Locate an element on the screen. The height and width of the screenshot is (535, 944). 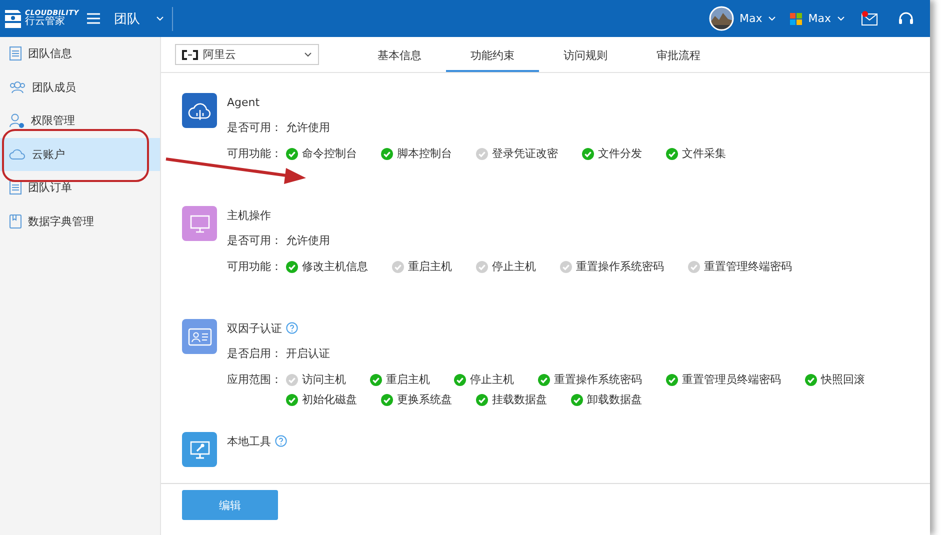
section-title: 本地工具 is located at coordinates (249, 441).